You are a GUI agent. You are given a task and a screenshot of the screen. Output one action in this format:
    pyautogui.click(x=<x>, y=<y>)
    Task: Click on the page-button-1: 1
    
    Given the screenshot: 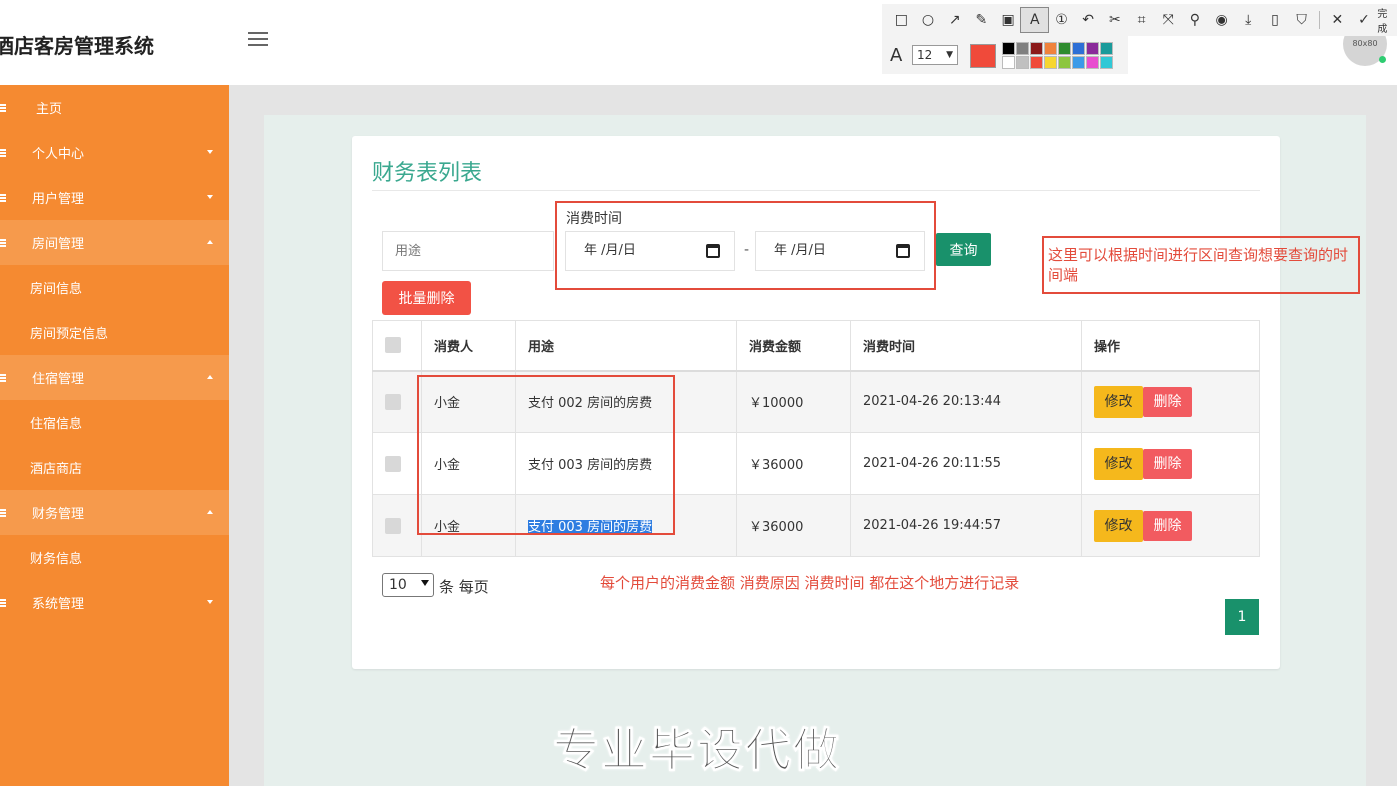 What is the action you would take?
    pyautogui.click(x=1242, y=617)
    